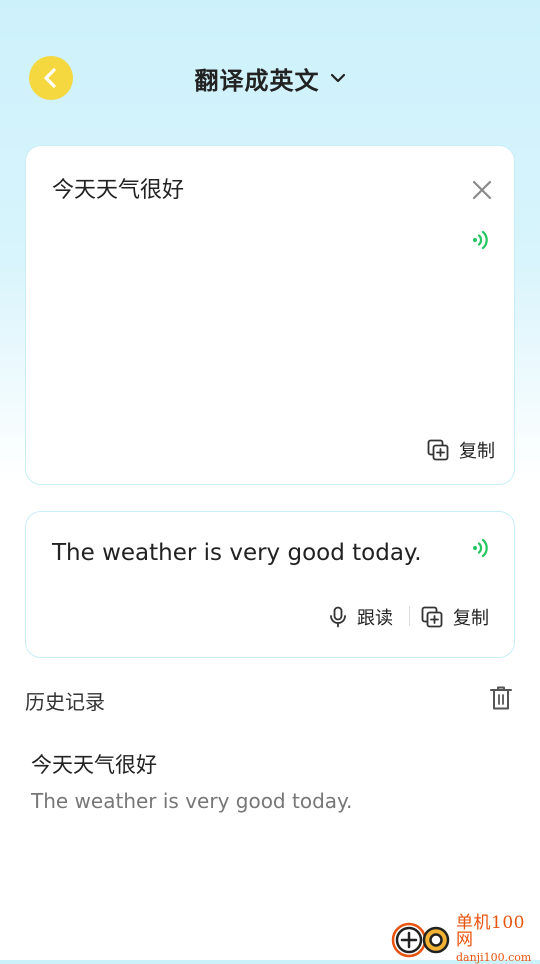 The height and width of the screenshot is (964, 540). I want to click on watermark-logo, so click(423, 939).